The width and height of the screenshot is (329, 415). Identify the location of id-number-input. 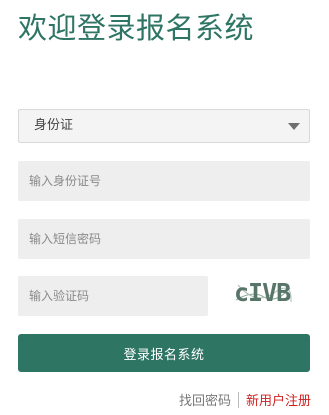
(164, 181).